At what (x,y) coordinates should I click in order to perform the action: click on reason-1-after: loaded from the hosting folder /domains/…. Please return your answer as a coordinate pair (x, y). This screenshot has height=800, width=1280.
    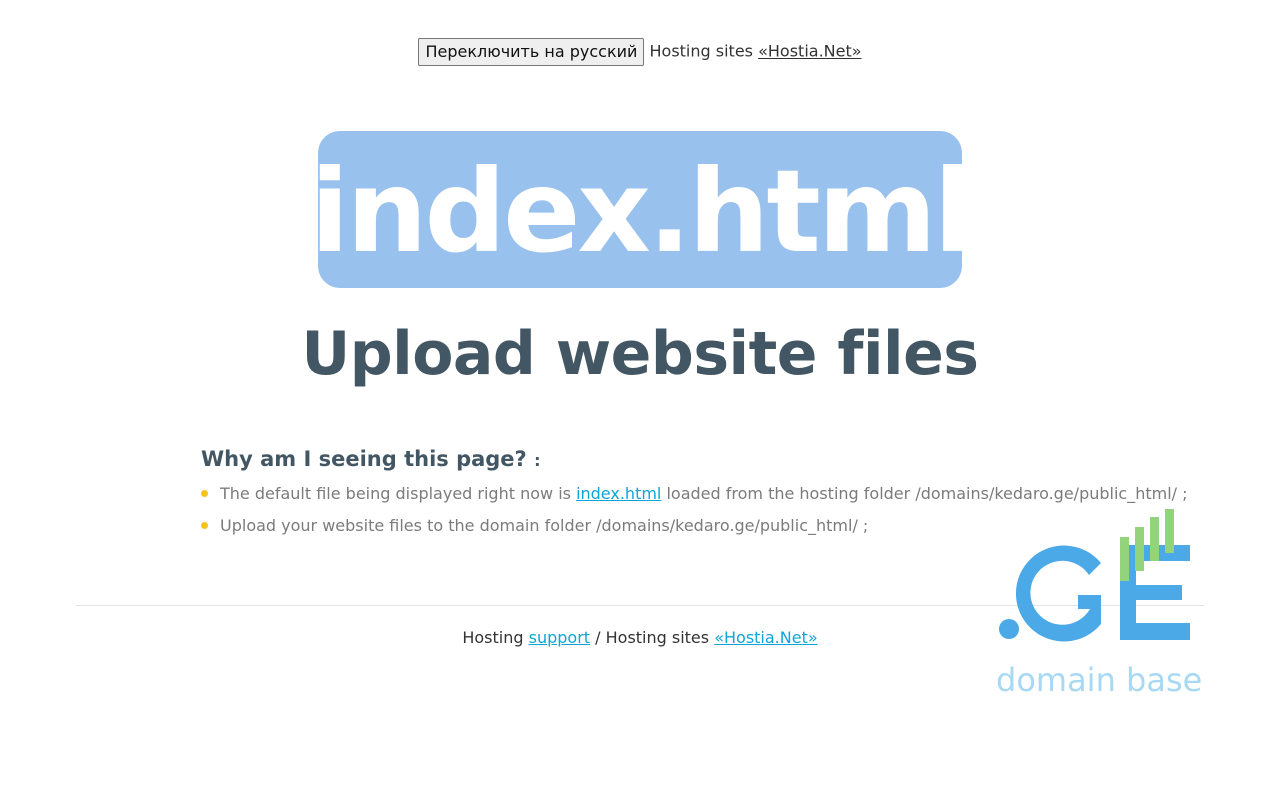
    Looking at the image, I should click on (927, 493).